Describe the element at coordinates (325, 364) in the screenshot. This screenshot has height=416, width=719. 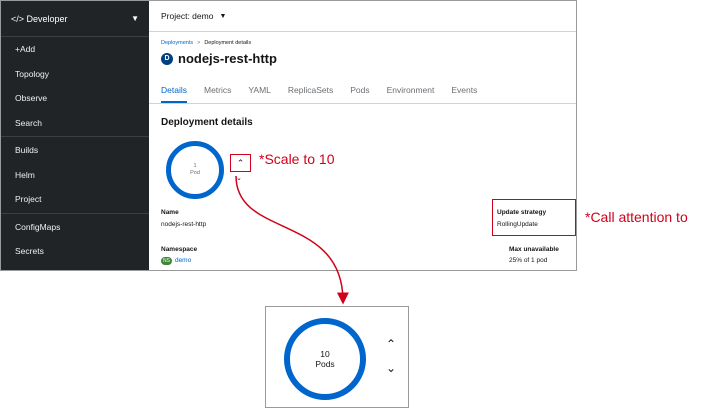
I see `zoom-pod-unit: Pods` at that location.